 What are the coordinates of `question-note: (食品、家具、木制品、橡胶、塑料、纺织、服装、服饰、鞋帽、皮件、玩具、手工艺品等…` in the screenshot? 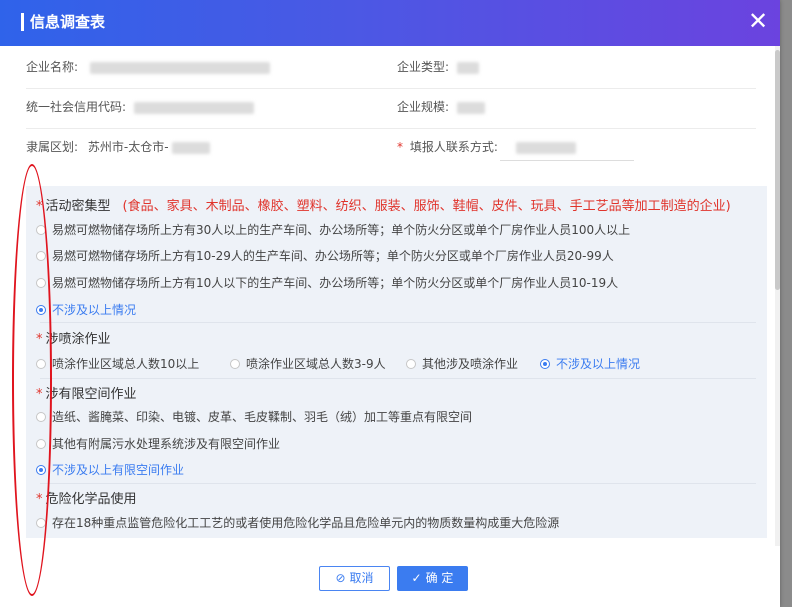 It's located at (426, 206).